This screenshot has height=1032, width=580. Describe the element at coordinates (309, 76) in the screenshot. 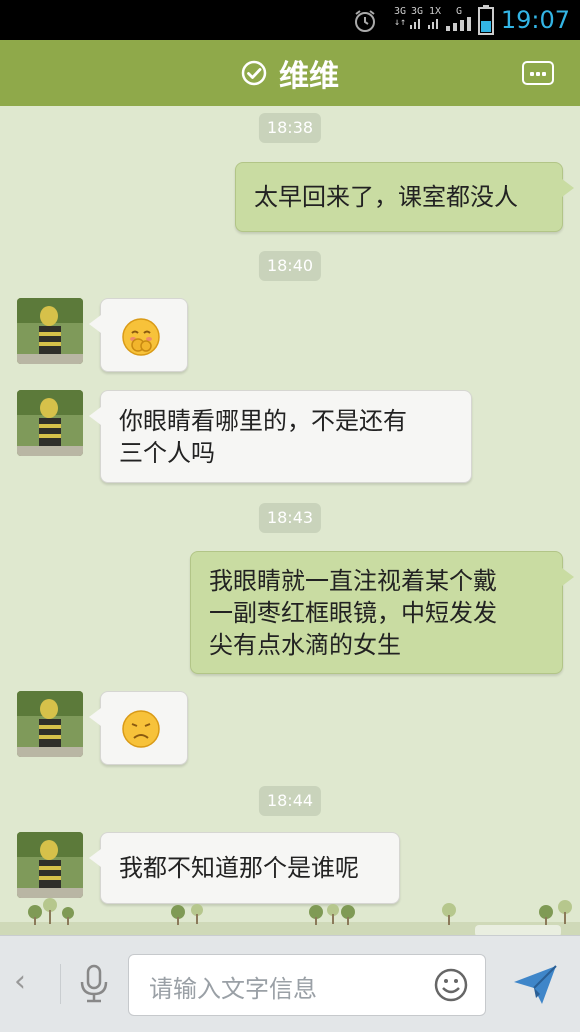

I see `contact-name: 维维` at that location.